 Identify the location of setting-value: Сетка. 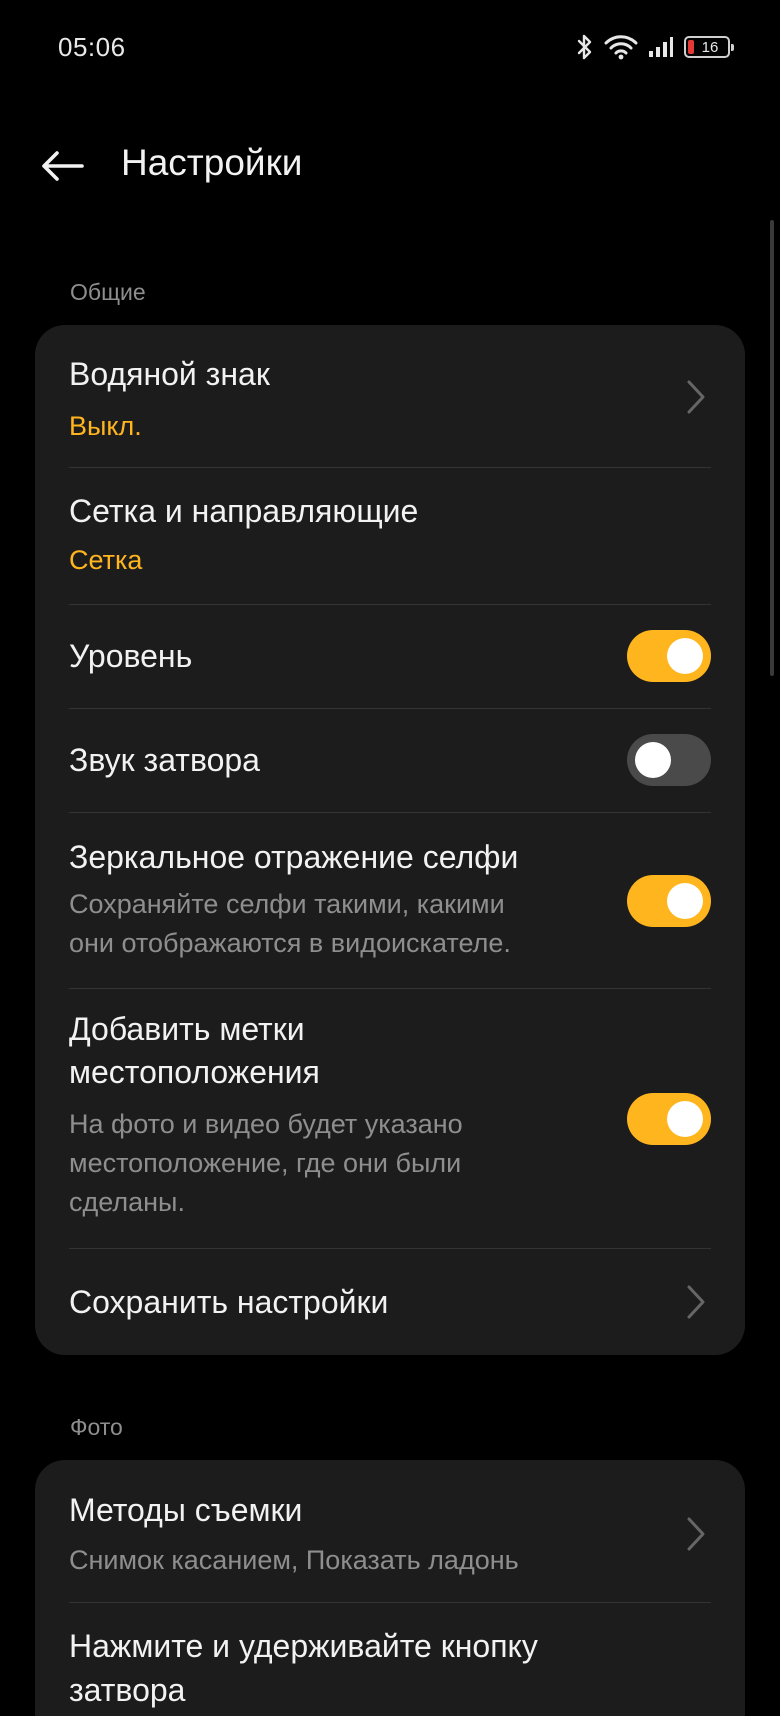
(106, 560).